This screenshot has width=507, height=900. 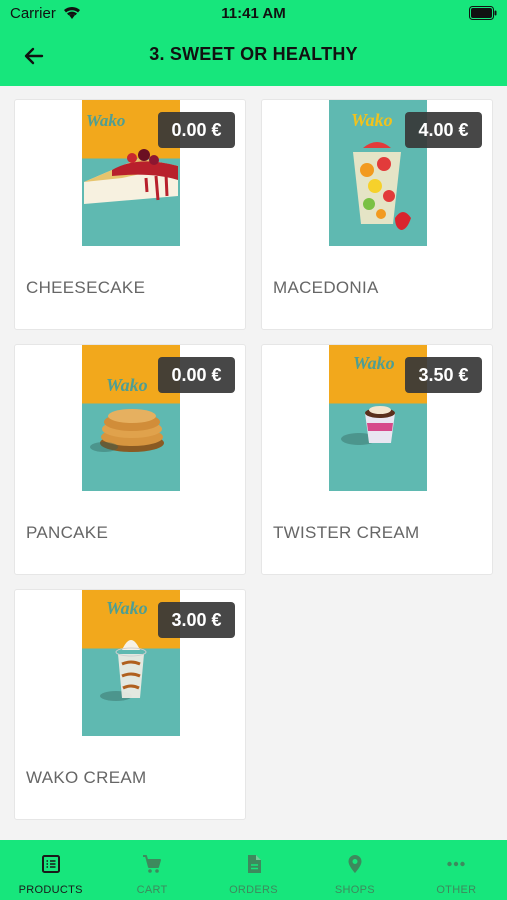 I want to click on tab-shops: SHOPS, so click(x=354, y=870).